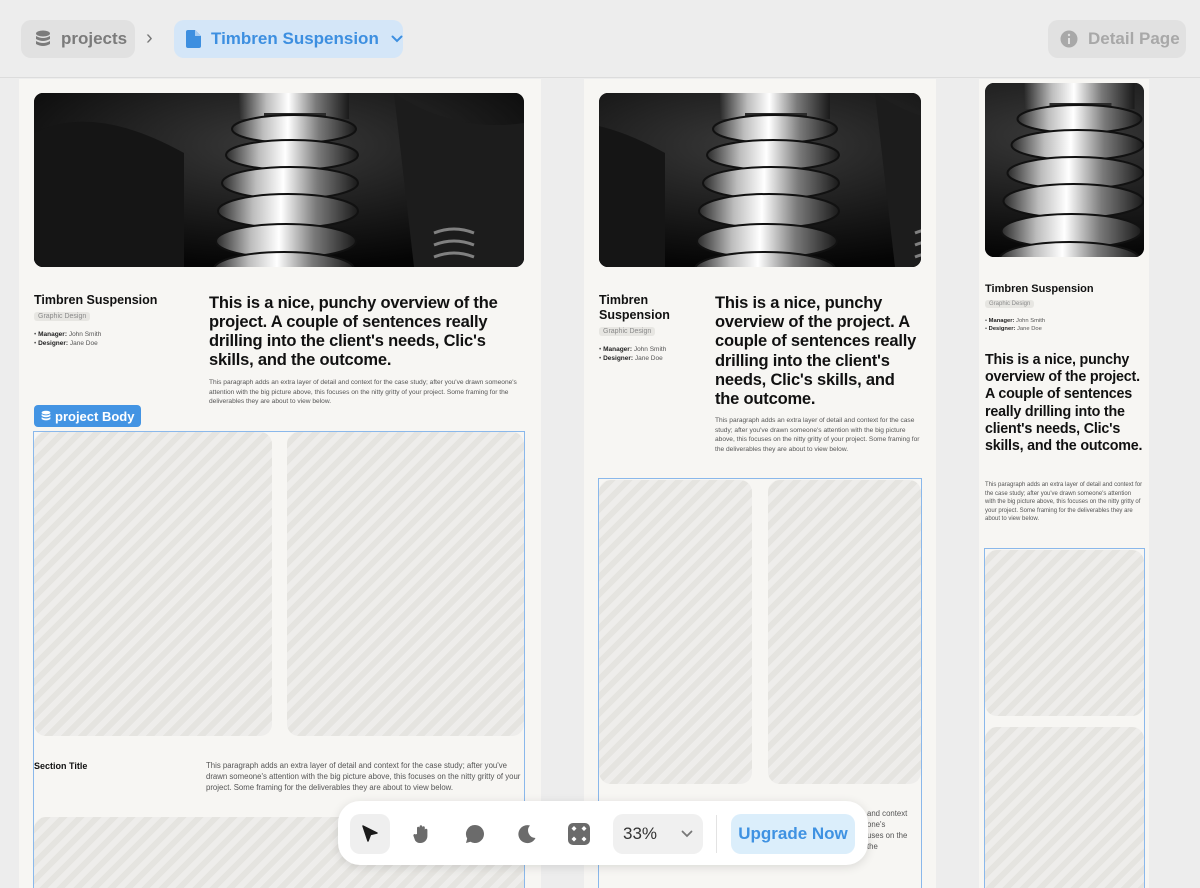 This screenshot has height=888, width=1200. I want to click on dark-mode-tool, so click(527, 834).